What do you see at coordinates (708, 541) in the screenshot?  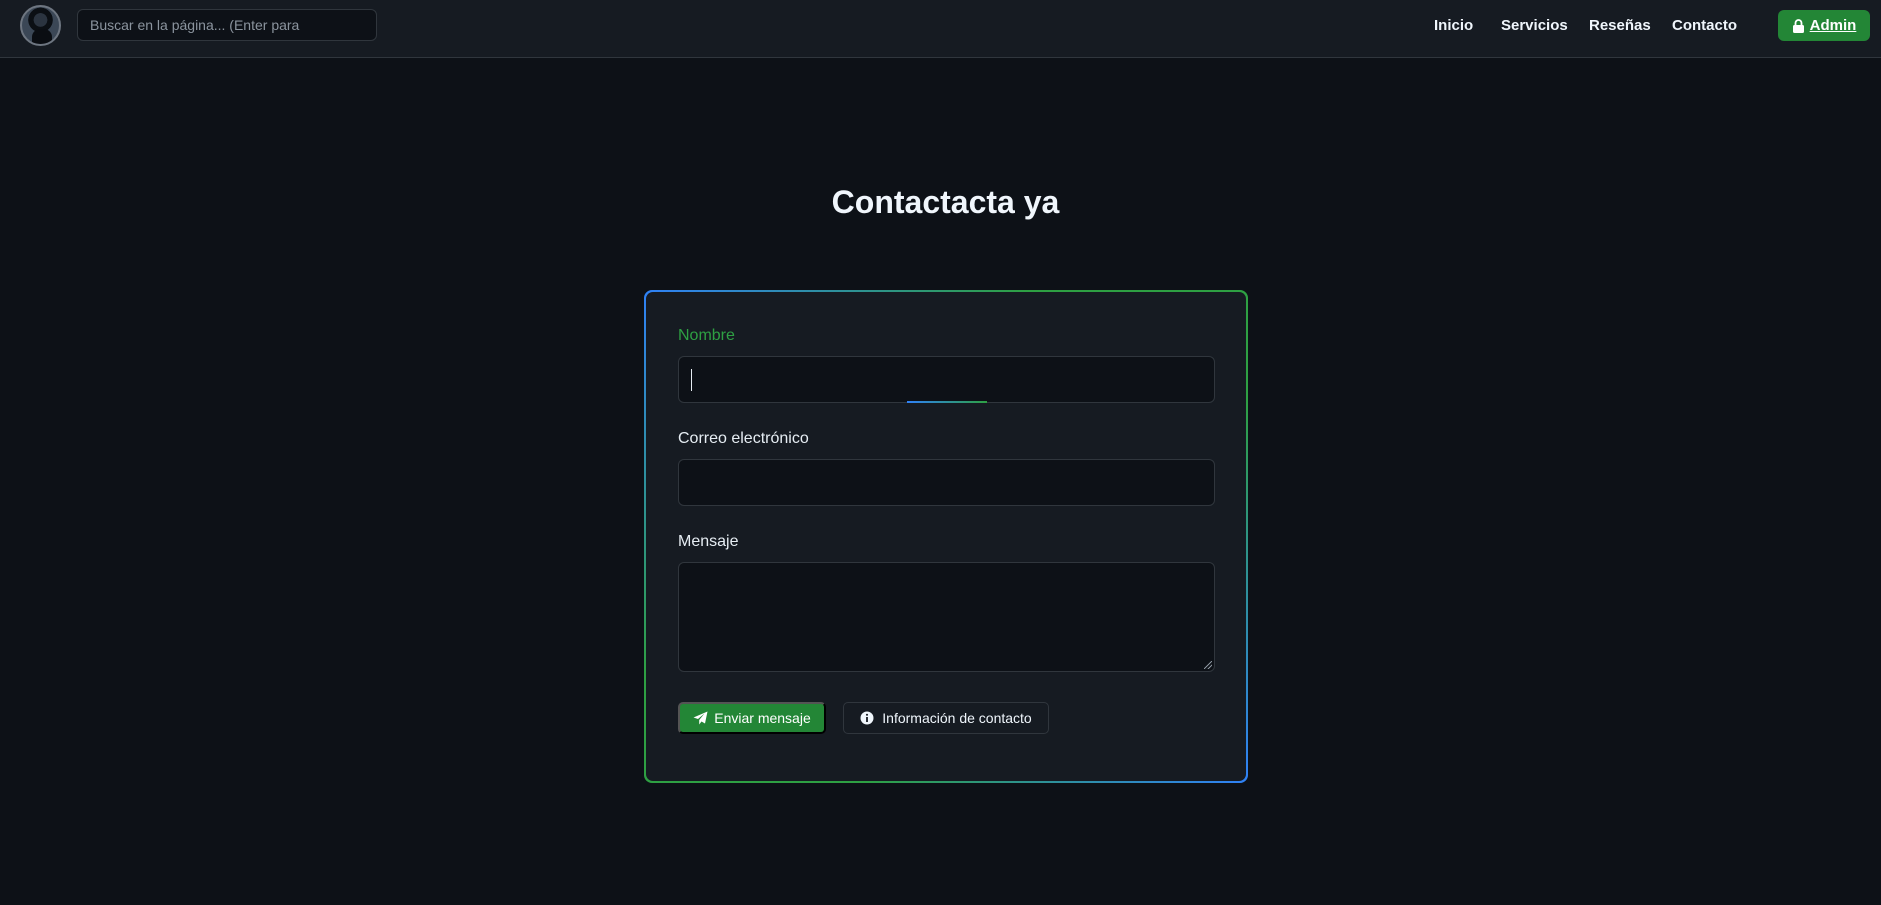 I see `message-label: Mensaje` at bounding box center [708, 541].